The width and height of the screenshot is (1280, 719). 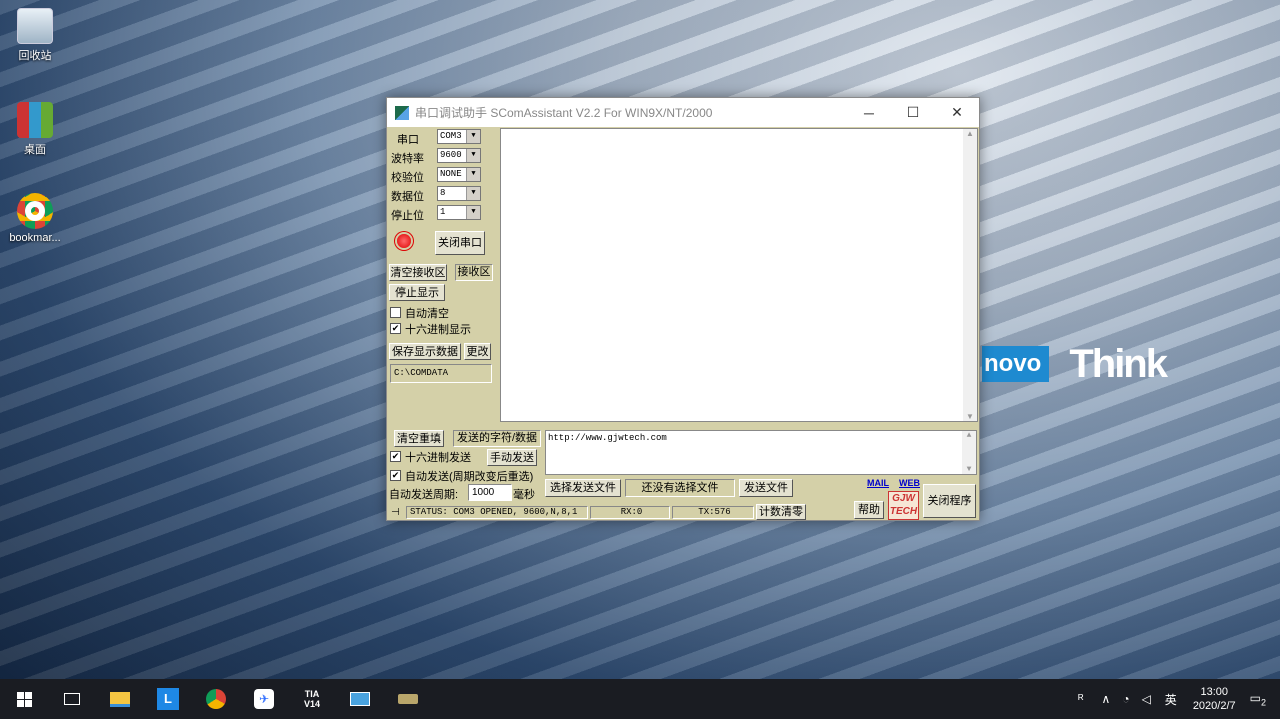 What do you see at coordinates (312, 699) in the screenshot?
I see `tia-portal-icon: TIA V14` at bounding box center [312, 699].